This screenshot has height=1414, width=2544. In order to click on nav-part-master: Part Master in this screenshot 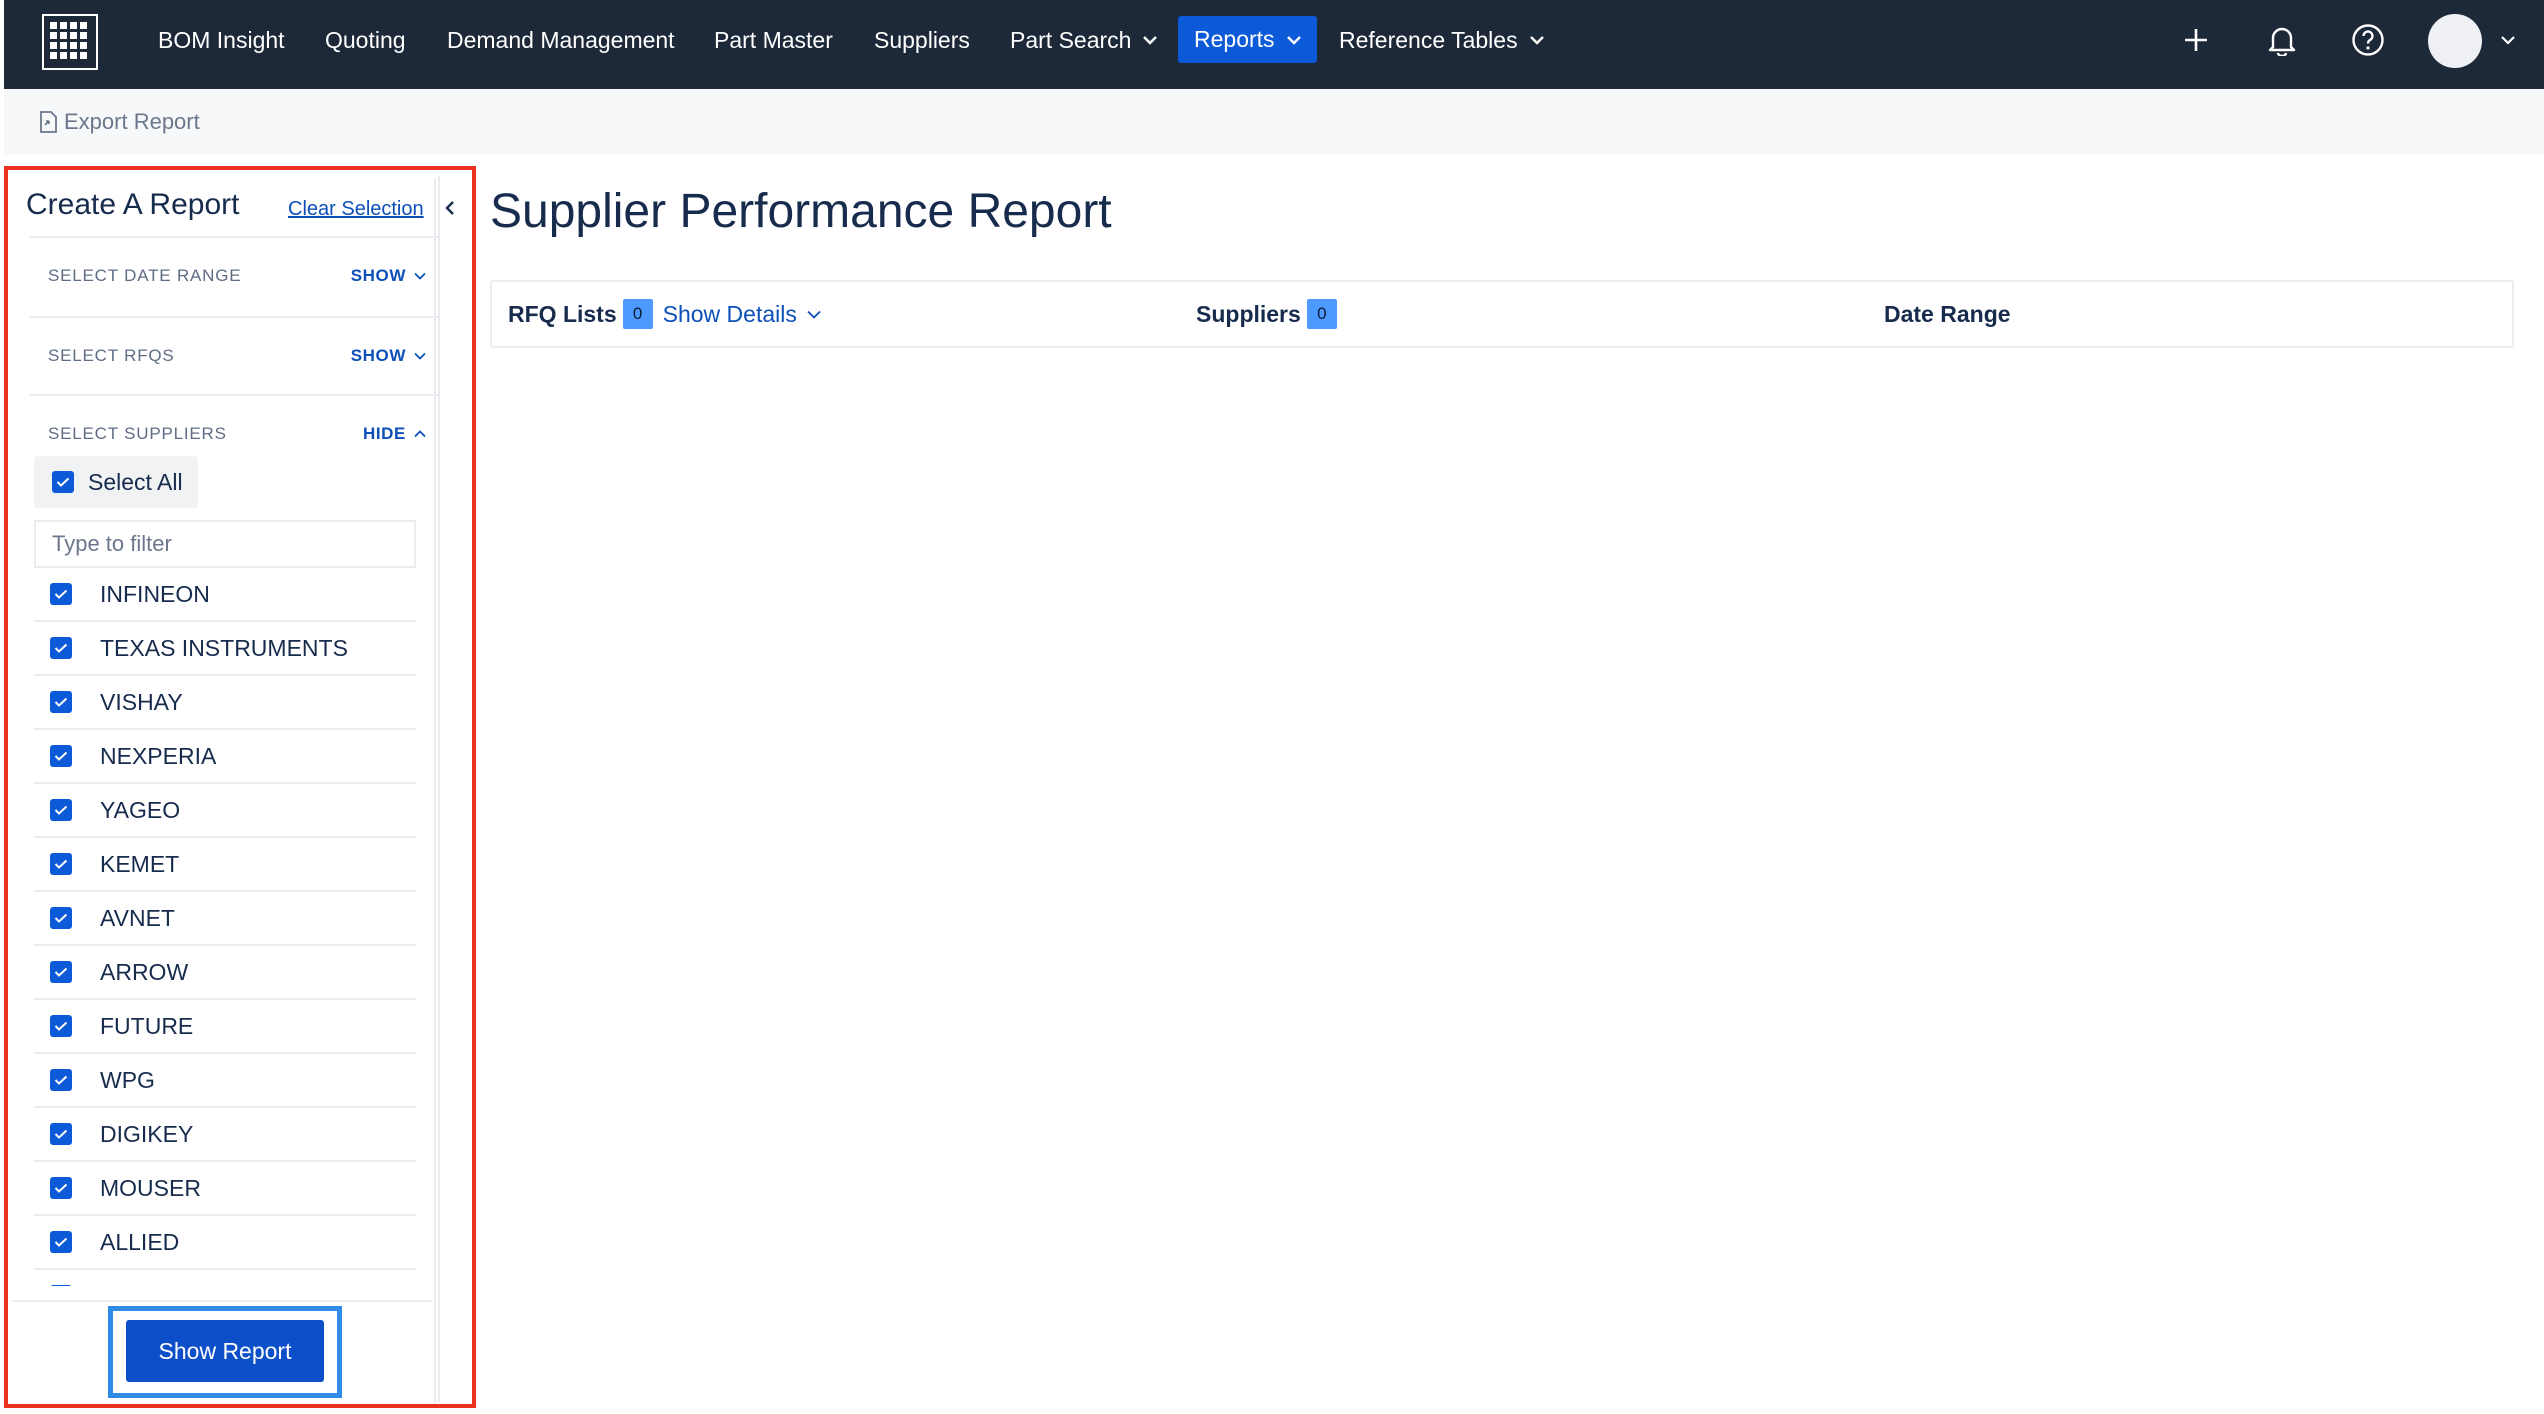, I will do `click(773, 40)`.